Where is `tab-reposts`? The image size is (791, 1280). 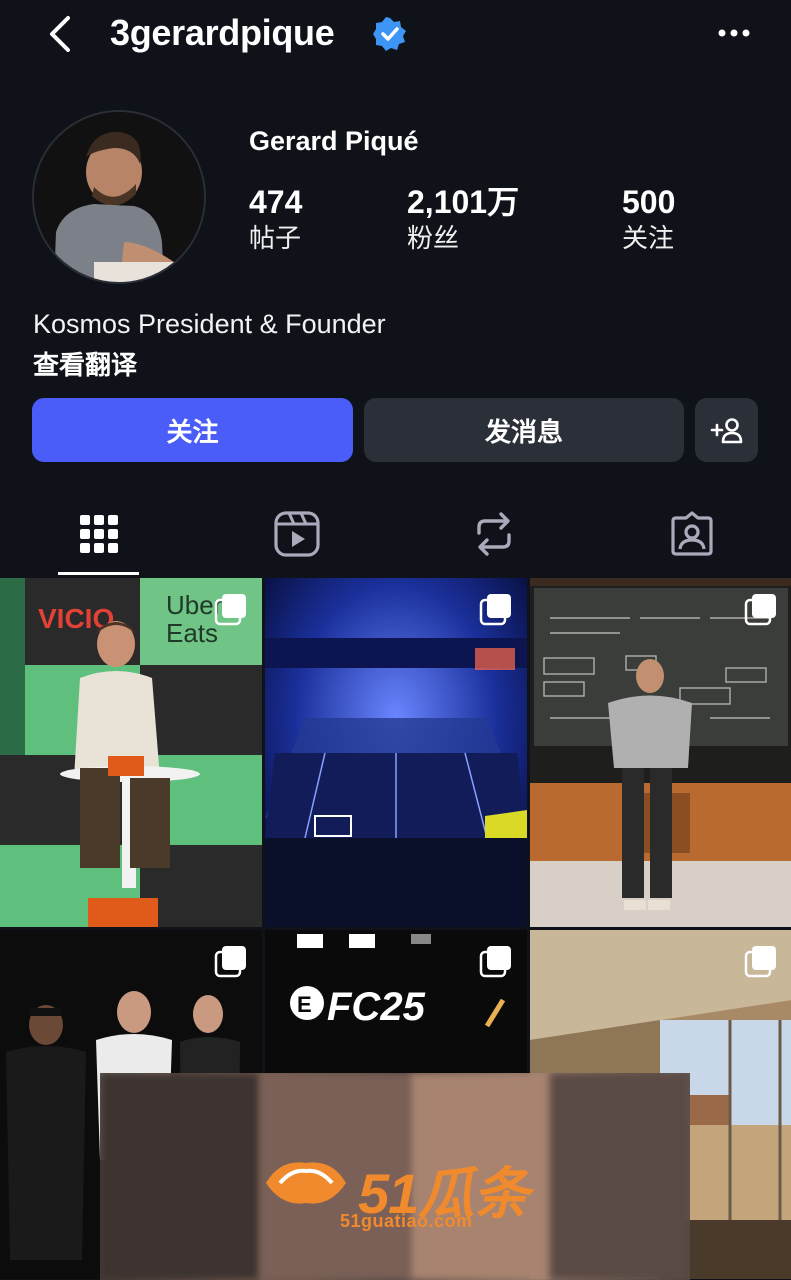
tab-reposts is located at coordinates (494, 534).